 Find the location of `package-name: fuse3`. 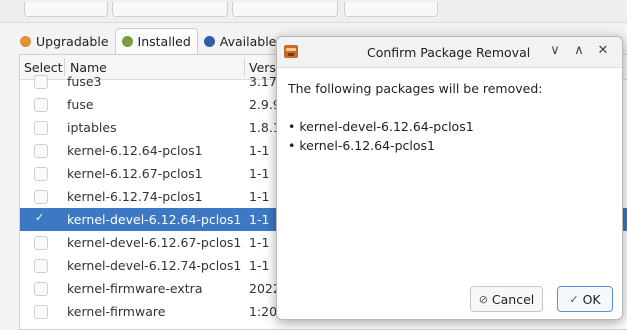

package-name: fuse3 is located at coordinates (84, 81).